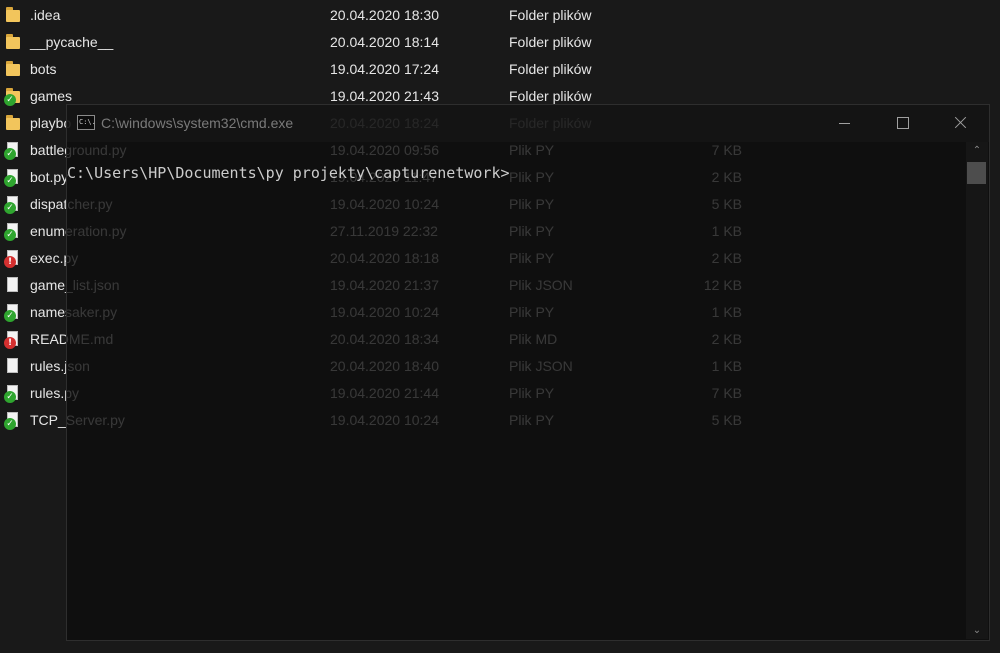 Image resolution: width=1000 pixels, height=653 pixels. What do you see at coordinates (960, 123) in the screenshot?
I see `close-button` at bounding box center [960, 123].